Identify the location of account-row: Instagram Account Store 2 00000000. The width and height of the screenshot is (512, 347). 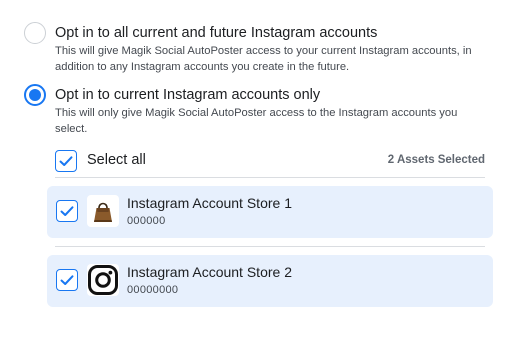
(270, 281).